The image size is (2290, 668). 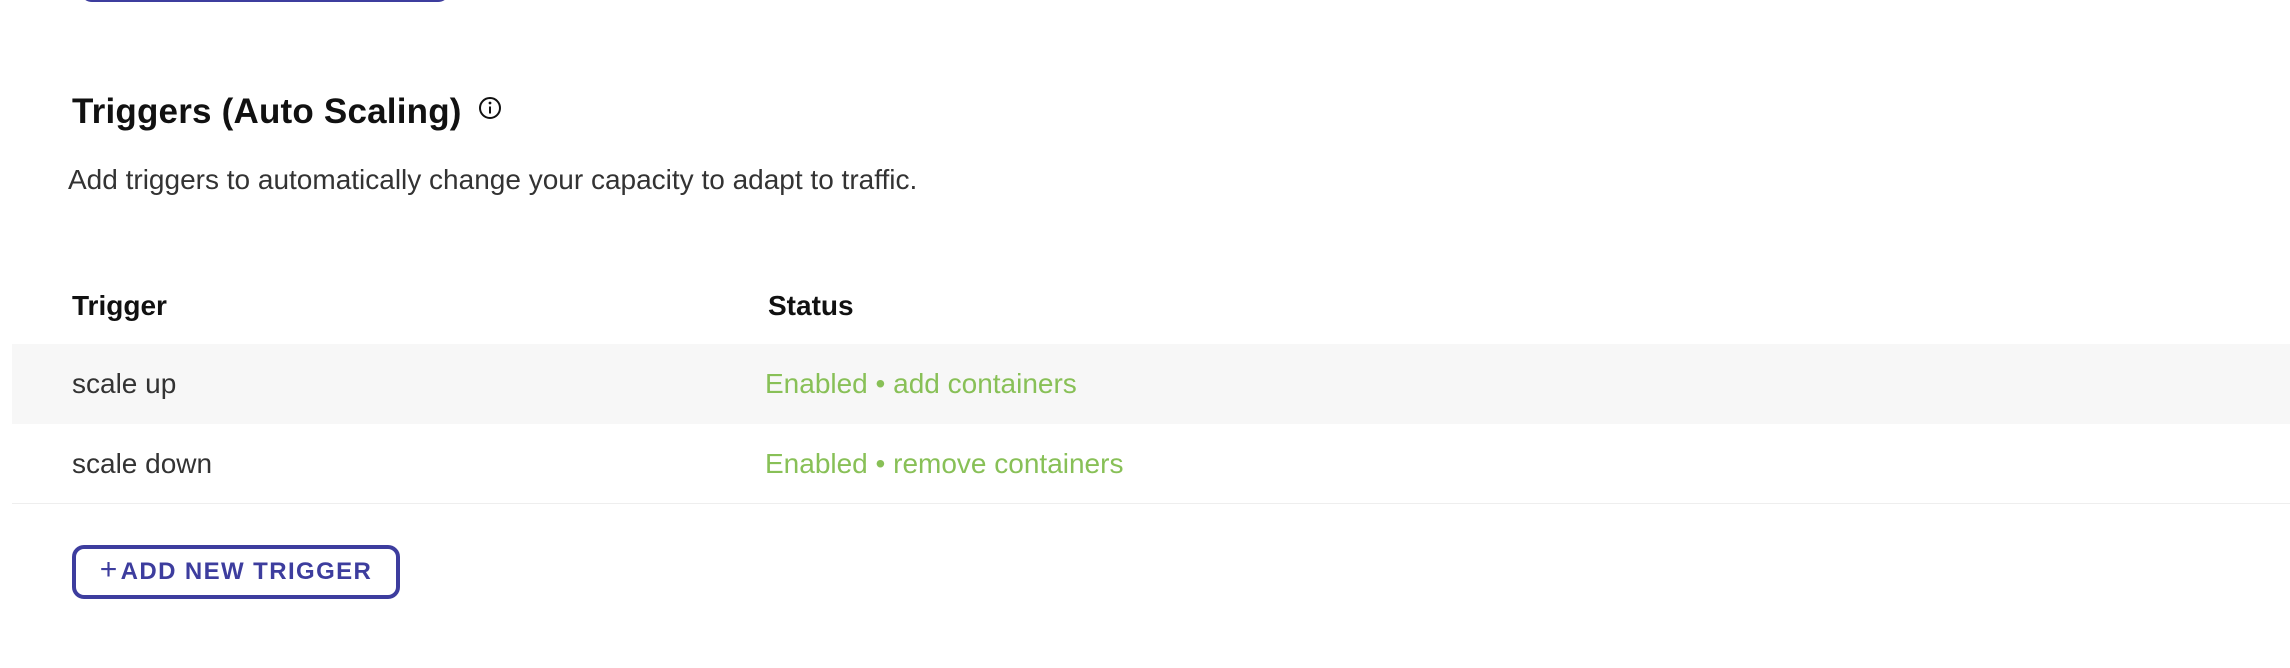 I want to click on section-title-row: Triggers (Auto Scaling), so click(x=287, y=112).